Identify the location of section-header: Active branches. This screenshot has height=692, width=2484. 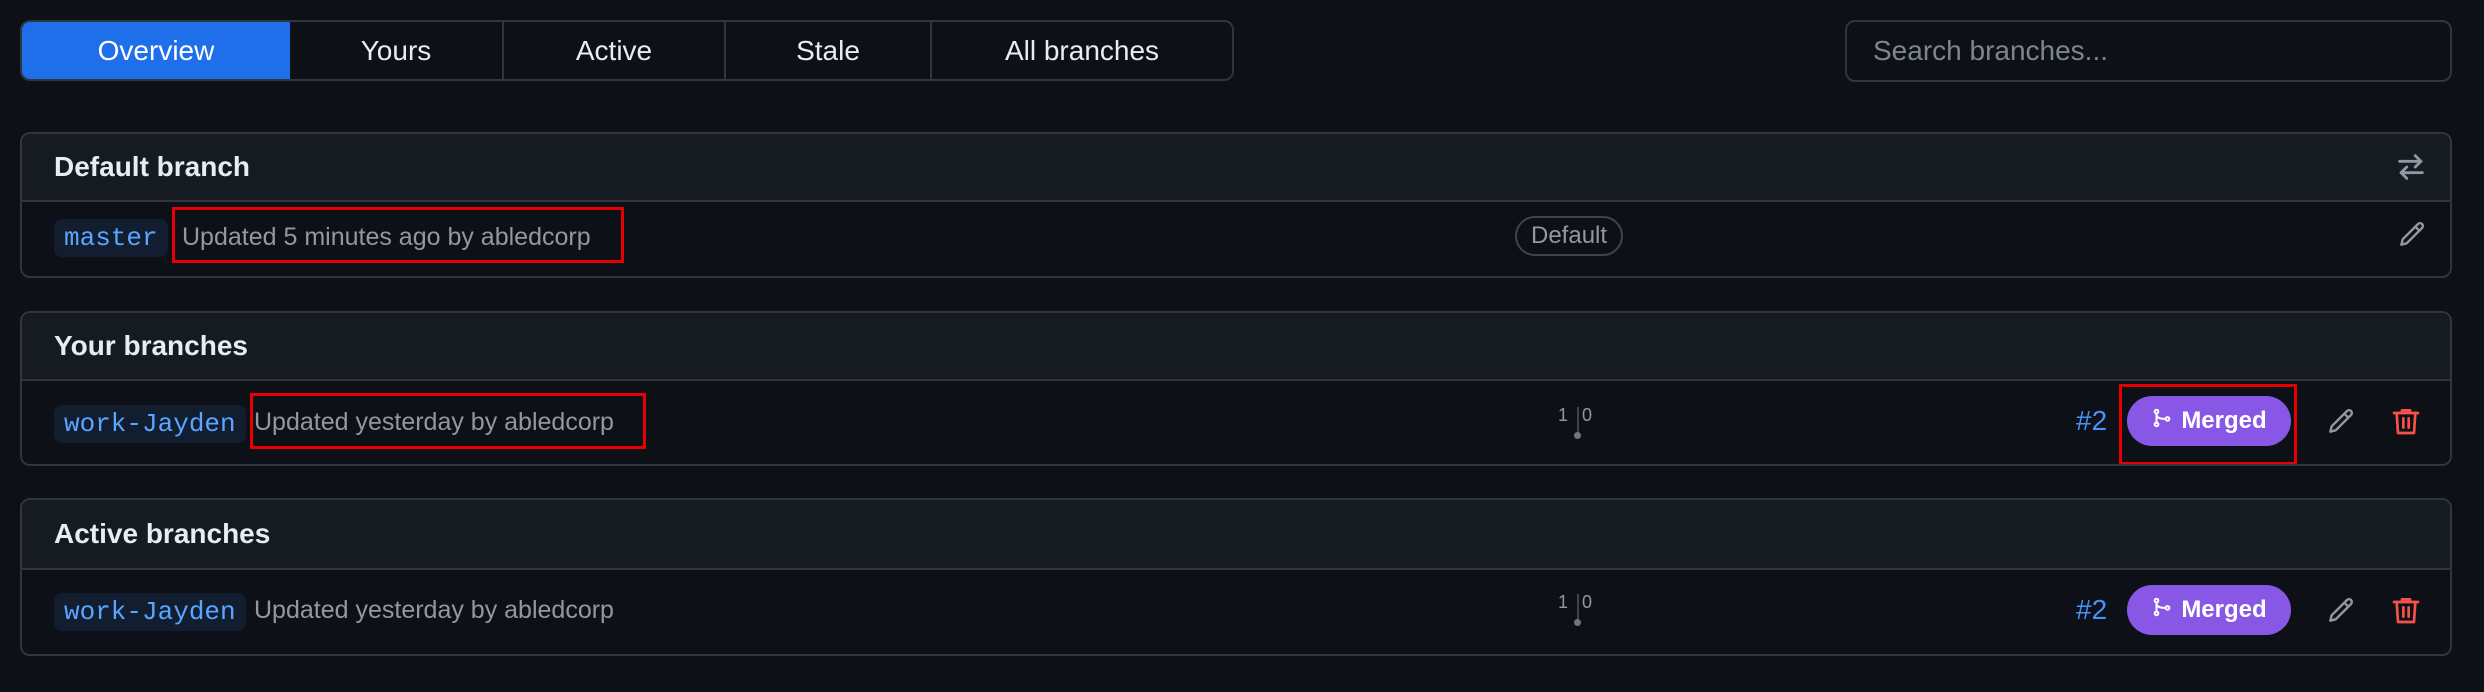
(1236, 535).